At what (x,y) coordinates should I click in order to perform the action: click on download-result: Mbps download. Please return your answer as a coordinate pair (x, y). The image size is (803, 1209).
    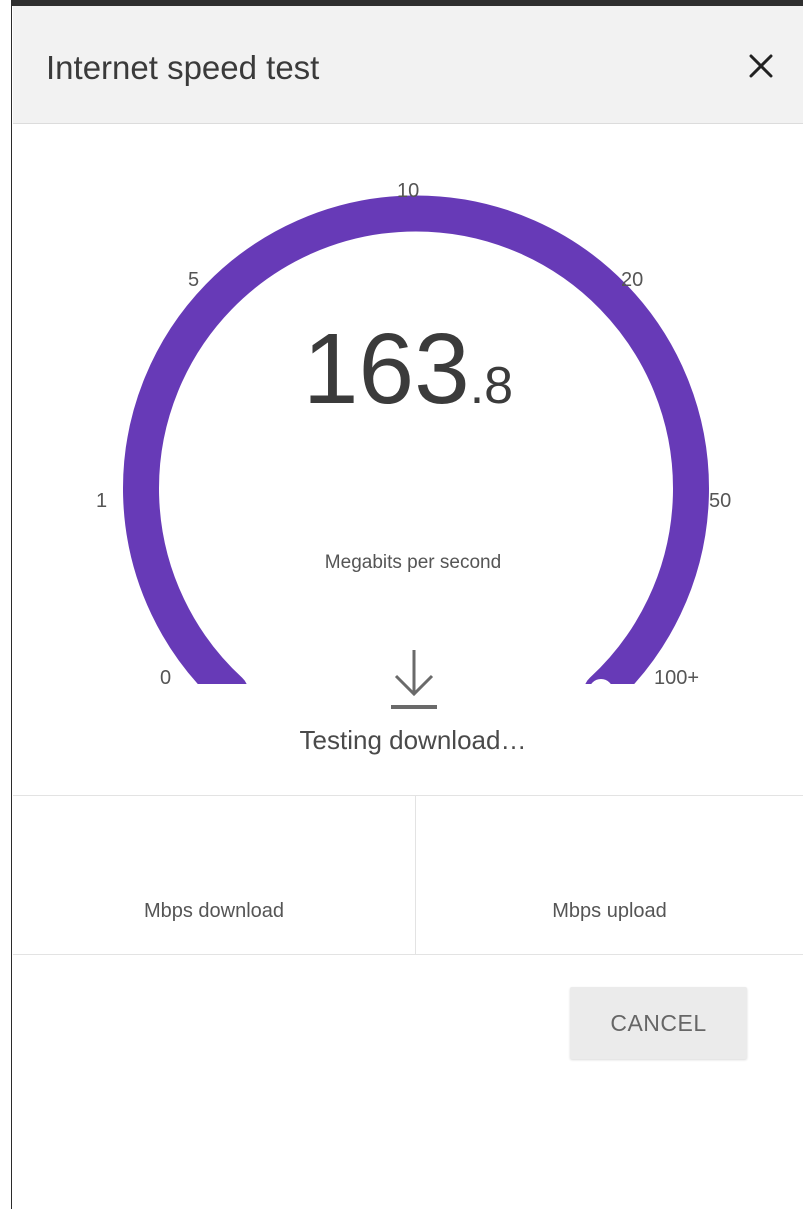
    Looking at the image, I should click on (214, 875).